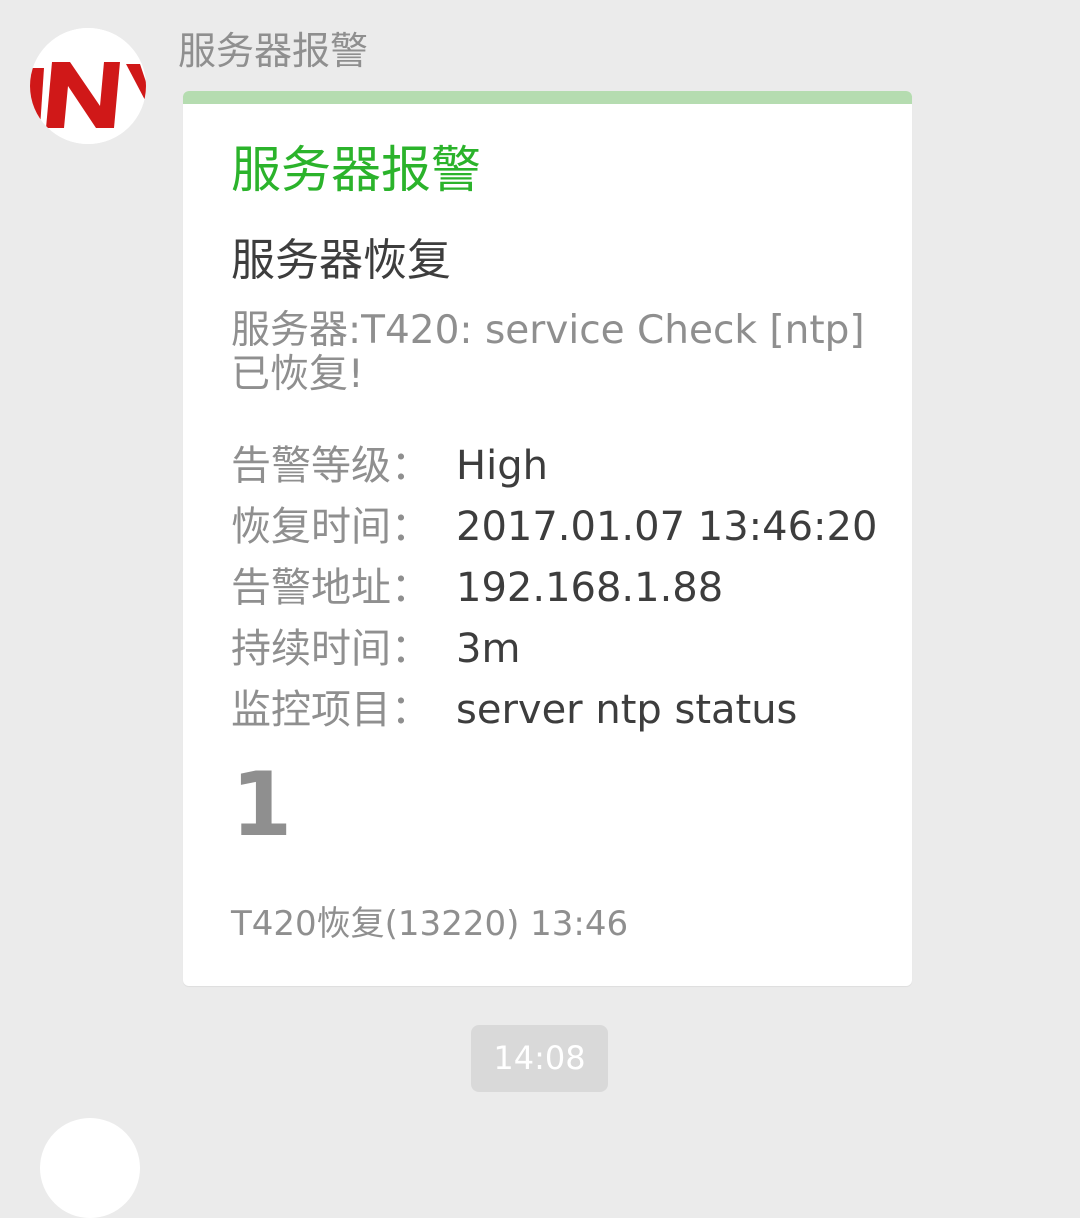 This screenshot has height=1218, width=1080. Describe the element at coordinates (90, 1168) in the screenshot. I see `next-message-avatar` at that location.